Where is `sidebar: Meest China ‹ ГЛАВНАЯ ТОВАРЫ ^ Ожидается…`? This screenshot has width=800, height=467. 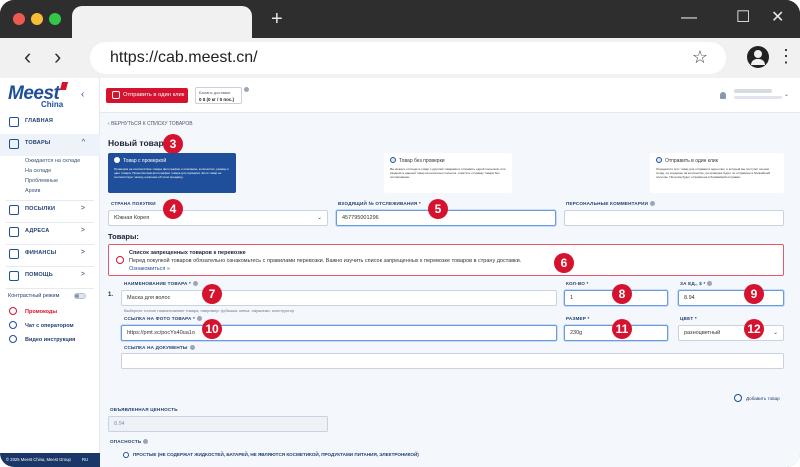 sidebar: Meest China ‹ ГЛАВНАЯ ТОВАРЫ ^ Ожидается… is located at coordinates (50, 272).